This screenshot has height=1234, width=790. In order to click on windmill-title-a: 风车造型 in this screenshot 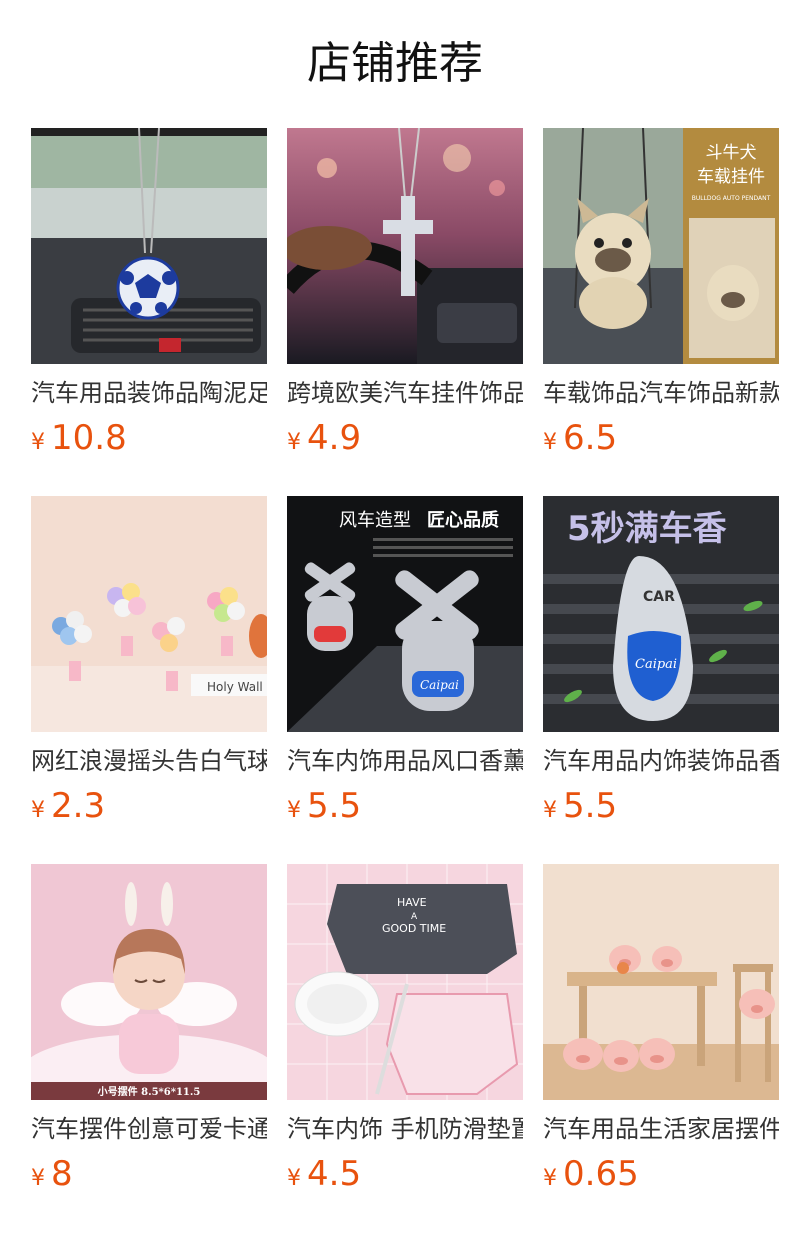, I will do `click(375, 520)`.